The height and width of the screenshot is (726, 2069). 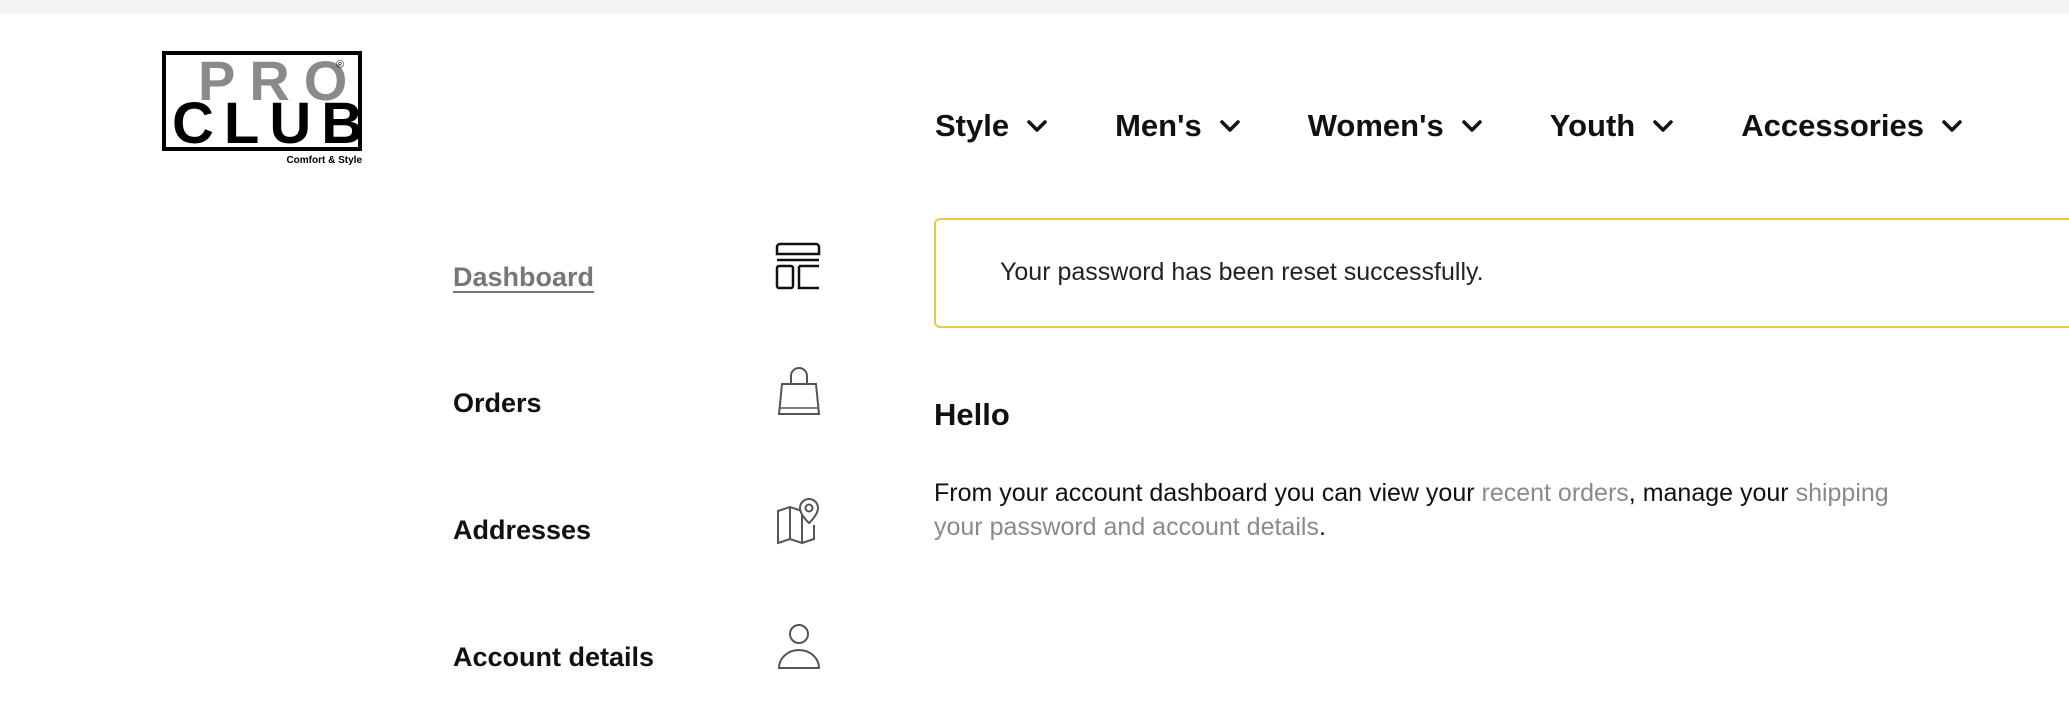 I want to click on dashboard-icon, so click(x=799, y=266).